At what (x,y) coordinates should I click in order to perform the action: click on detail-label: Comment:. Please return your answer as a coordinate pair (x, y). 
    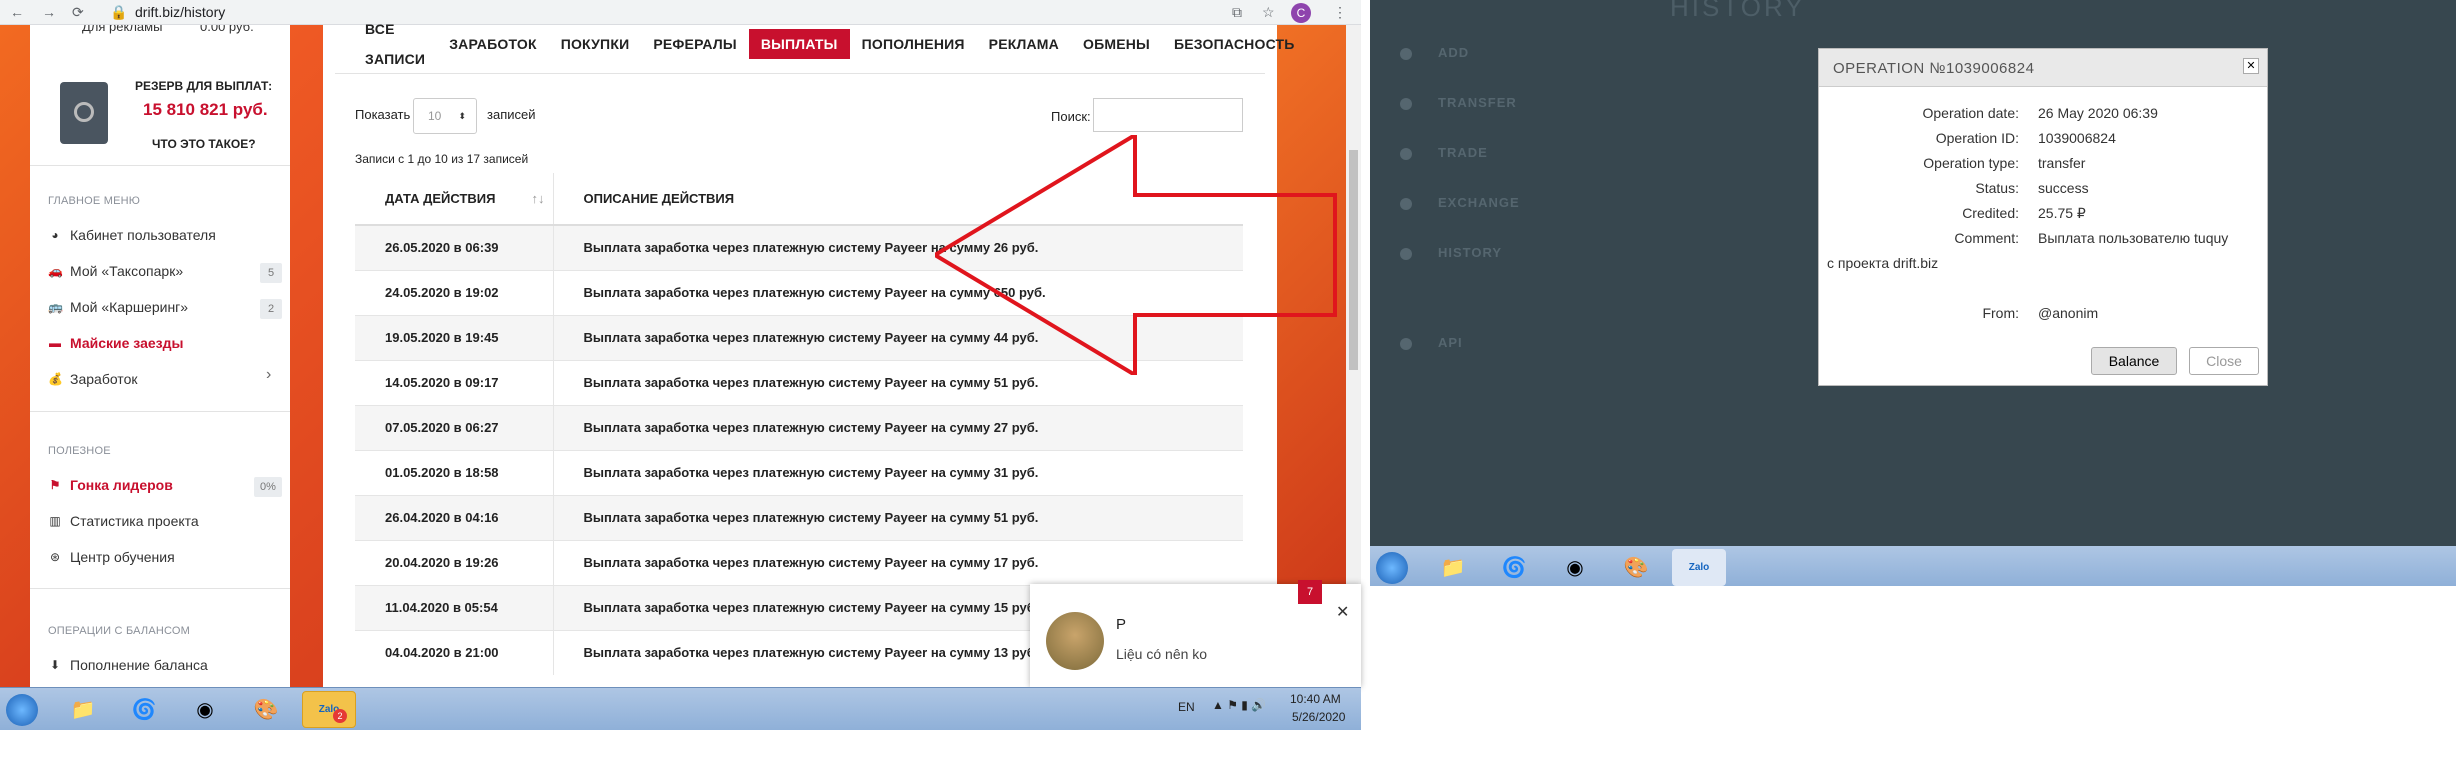
    Looking at the image, I should click on (1986, 238).